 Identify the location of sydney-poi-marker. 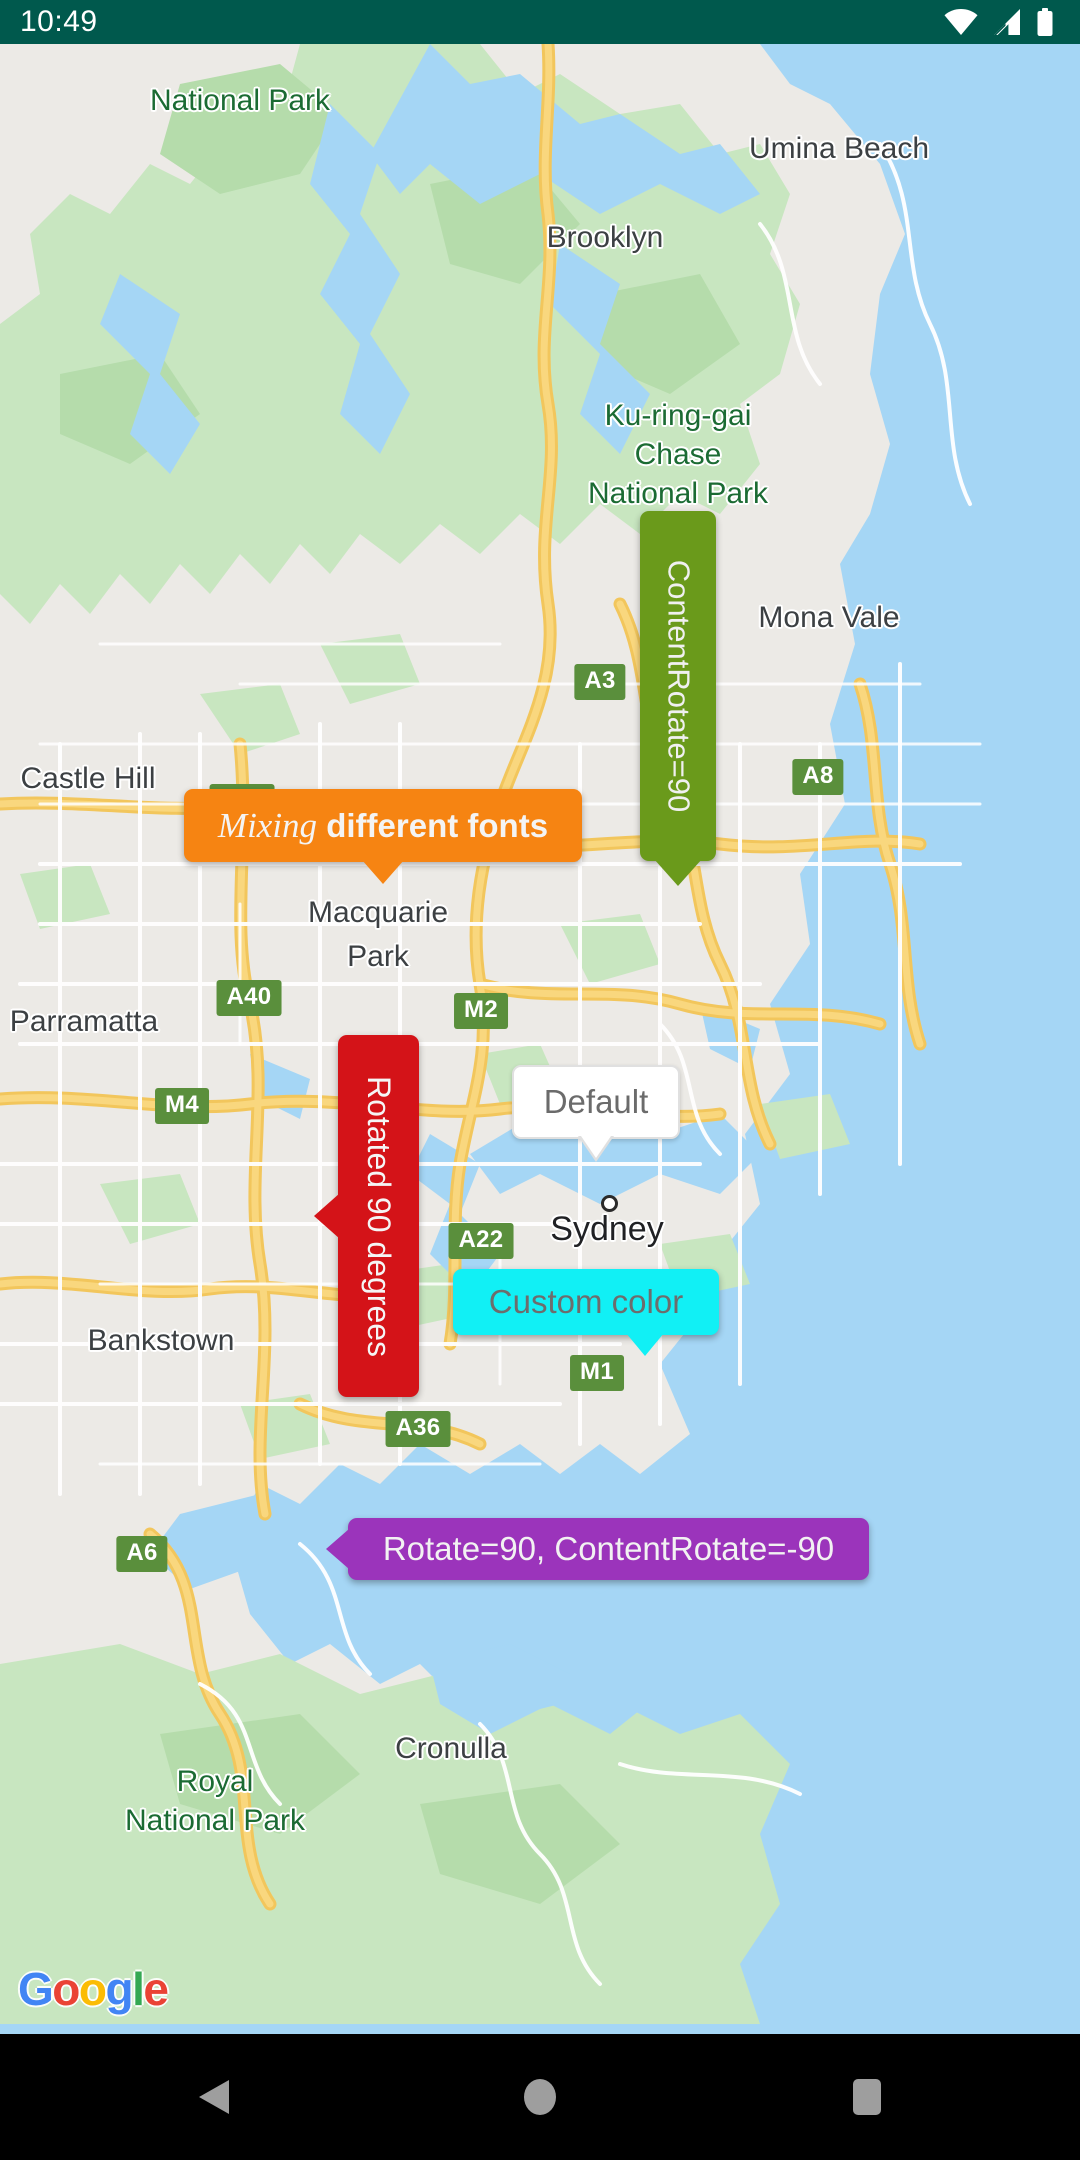
(609, 1203).